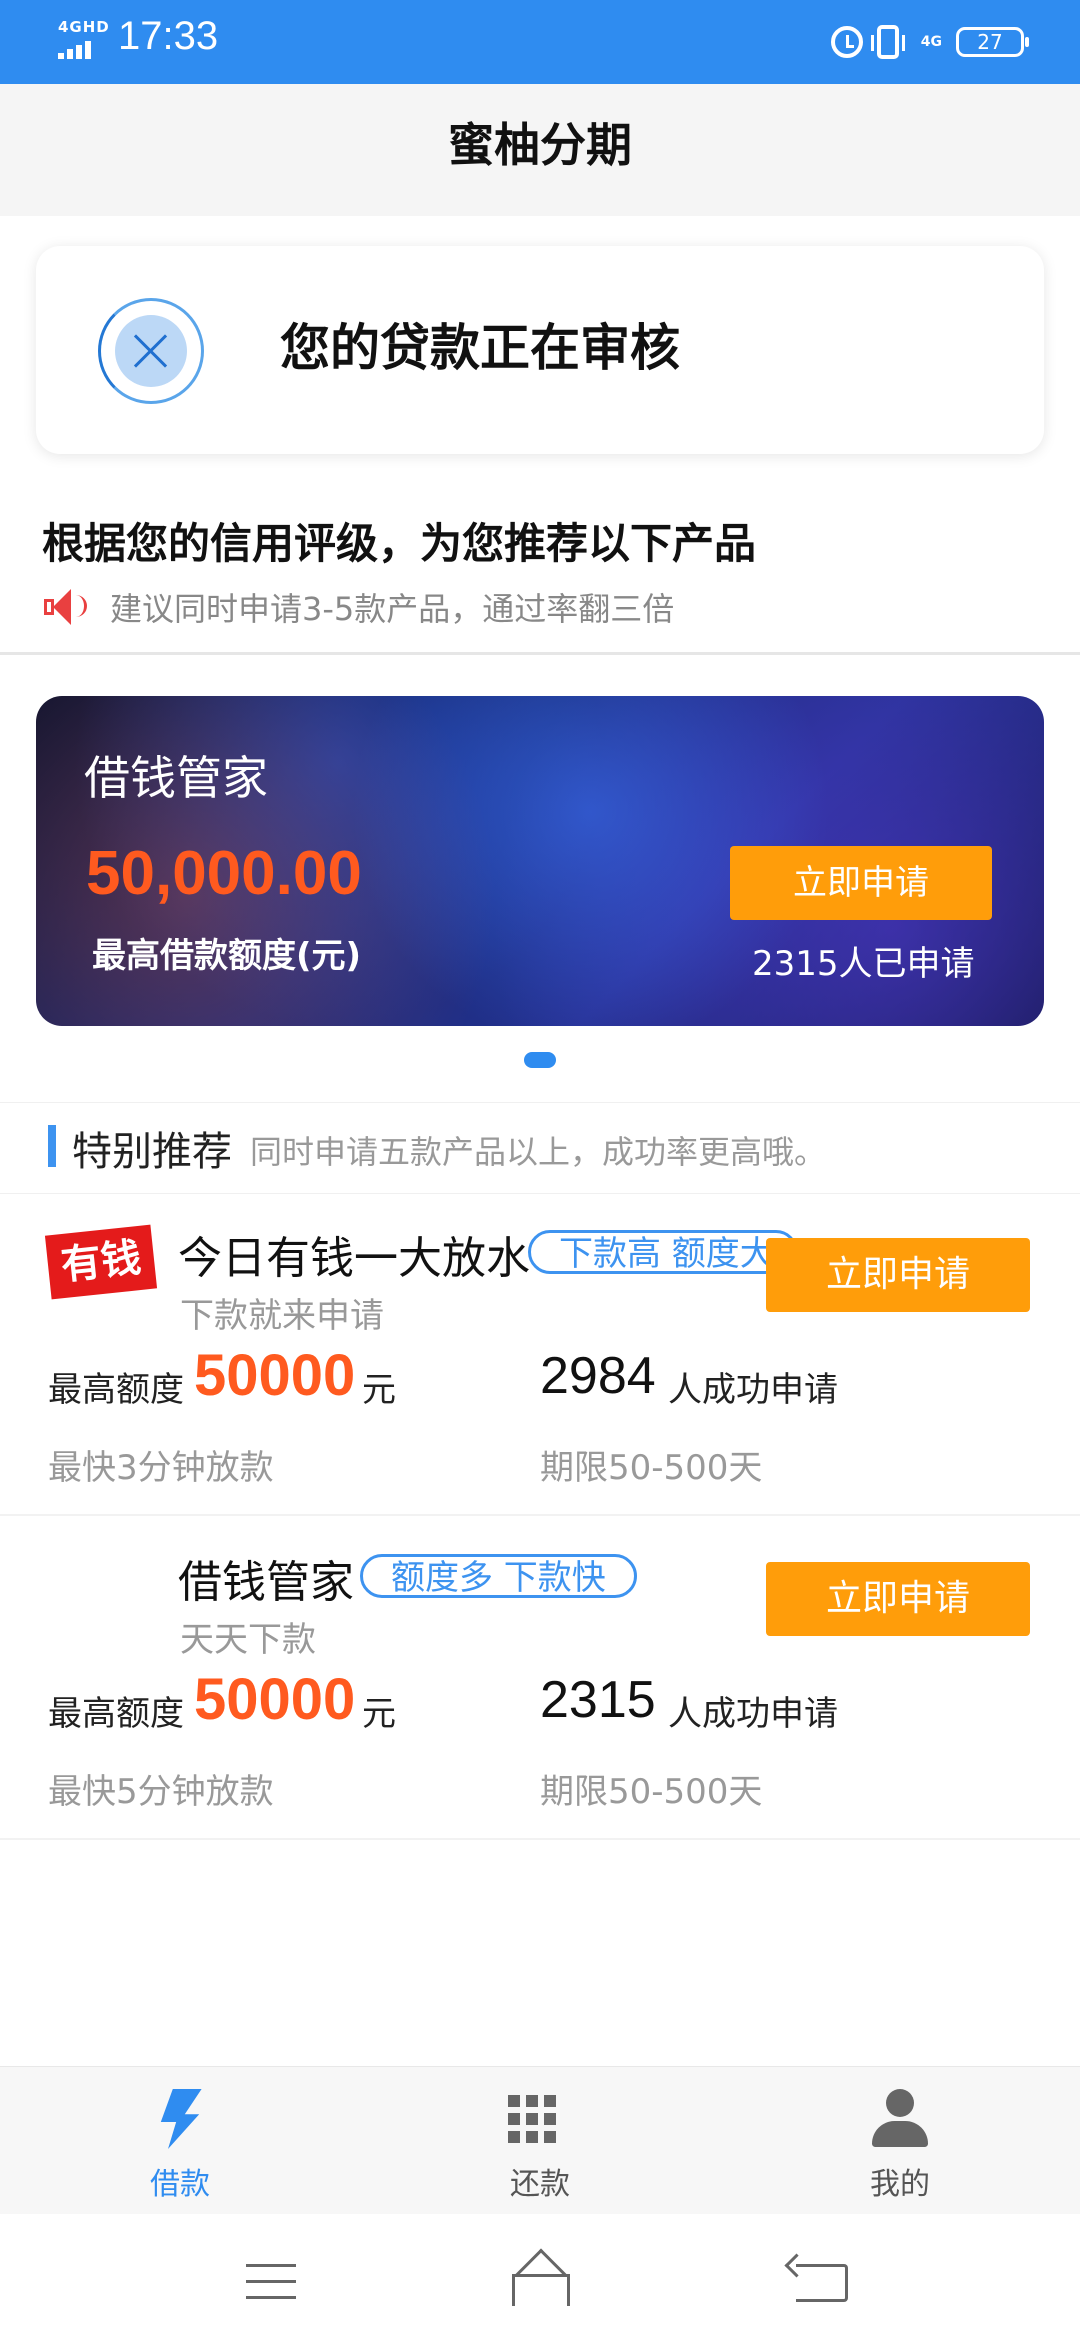 The width and height of the screenshot is (1080, 2340). I want to click on featured-product-banner: 借钱管家 50,000.00 最高借款额度(元) 立即申请 2315人已申请, so click(540, 861).